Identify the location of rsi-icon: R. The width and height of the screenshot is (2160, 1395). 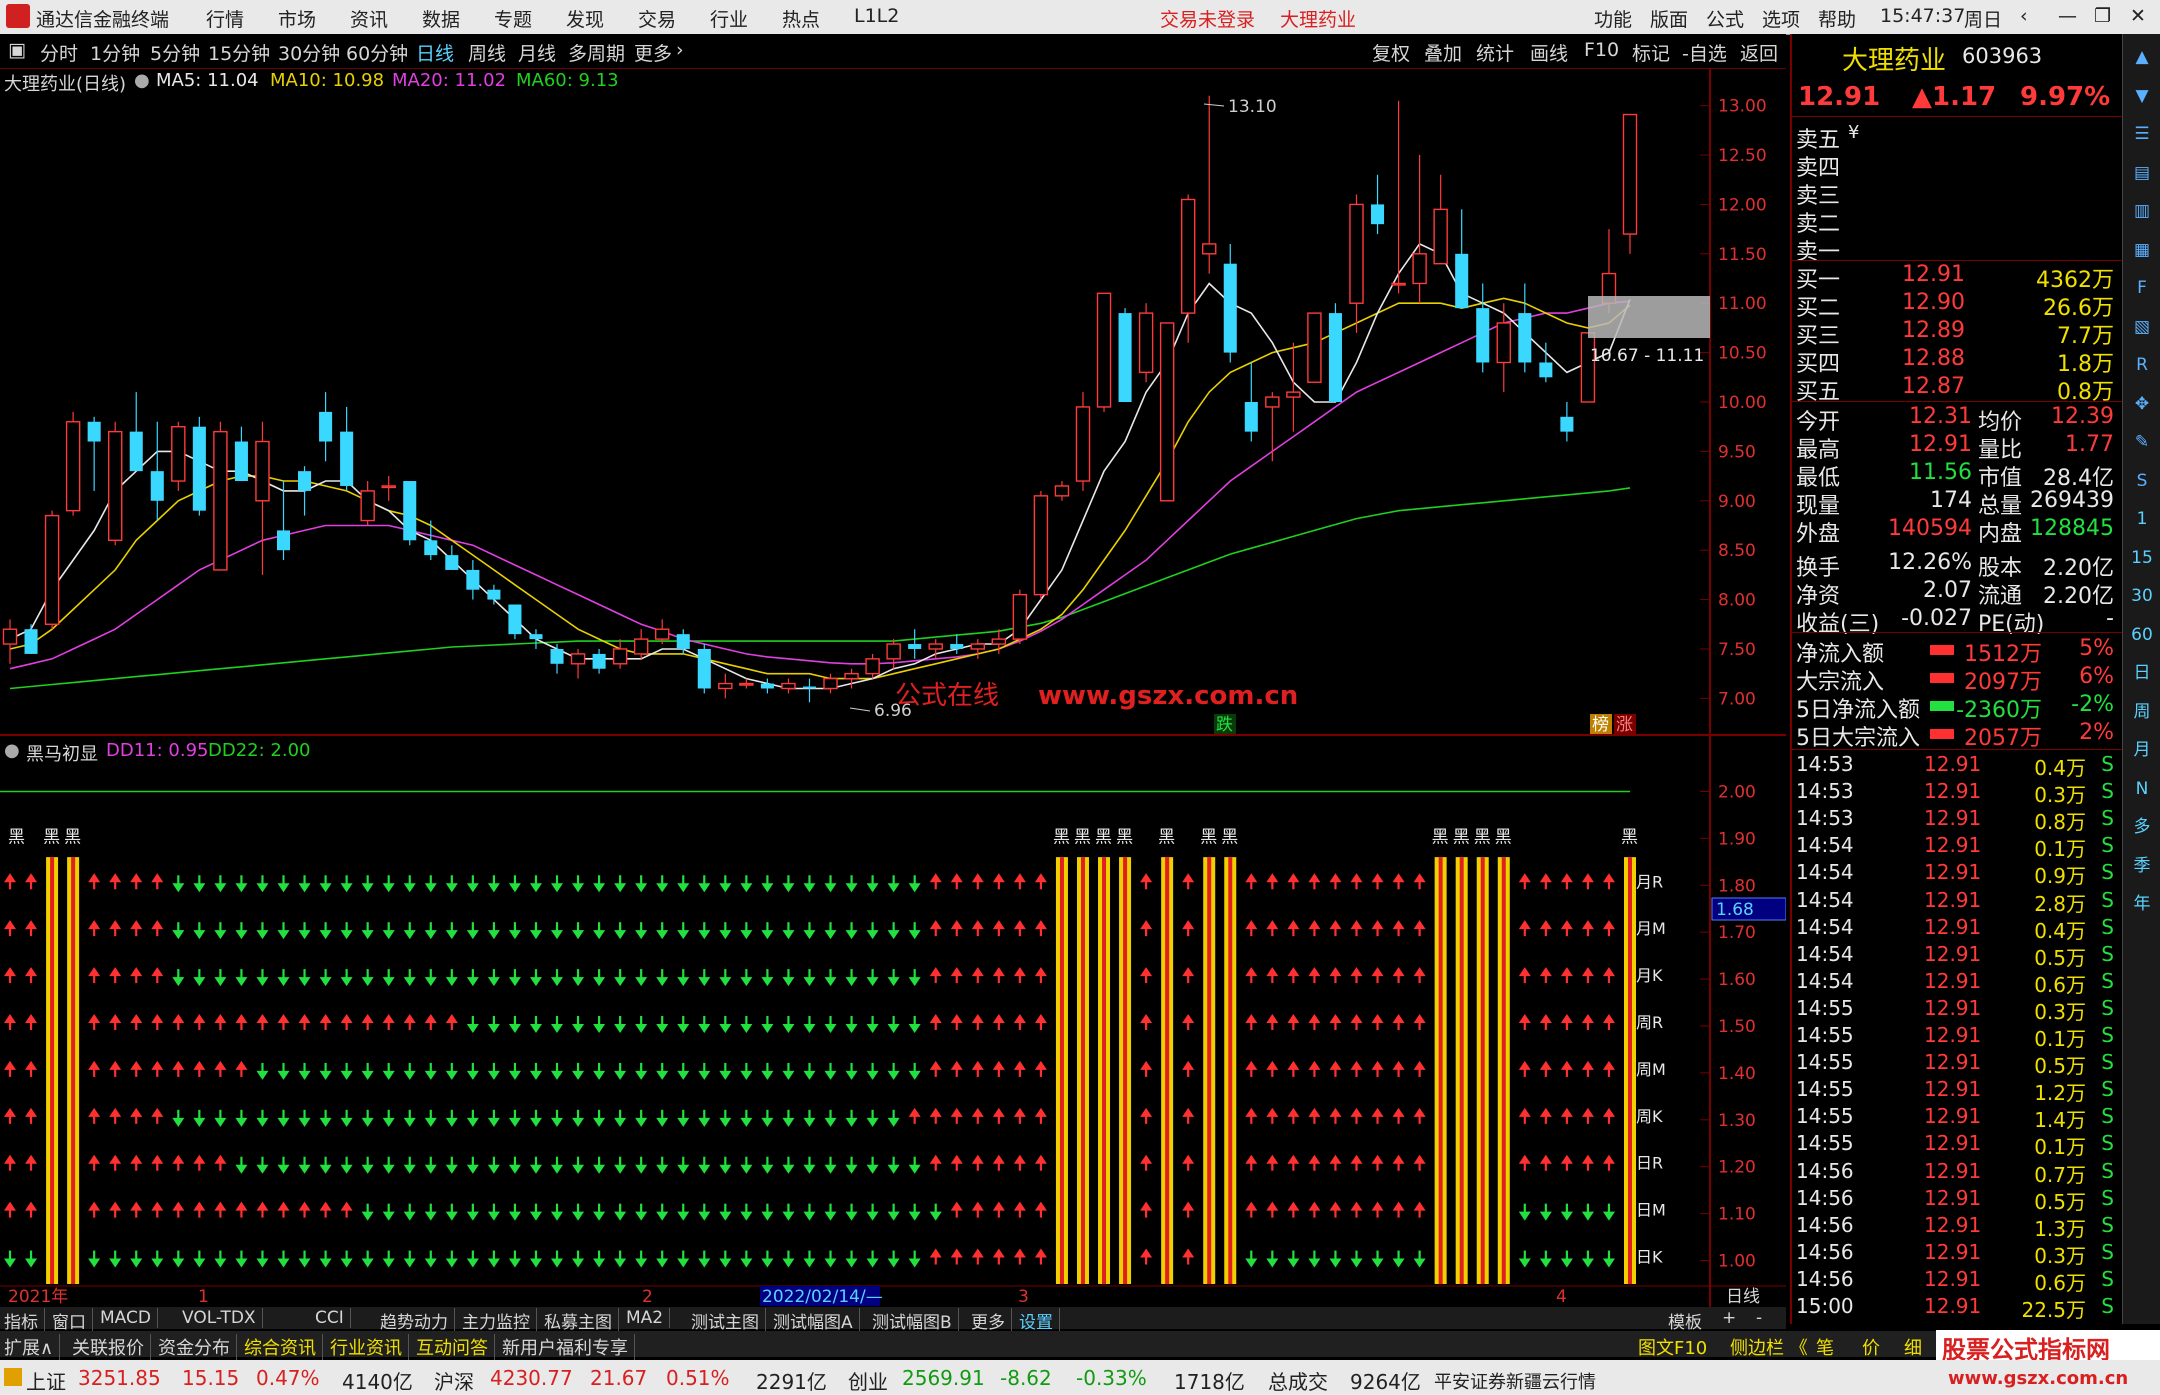
(2142, 365).